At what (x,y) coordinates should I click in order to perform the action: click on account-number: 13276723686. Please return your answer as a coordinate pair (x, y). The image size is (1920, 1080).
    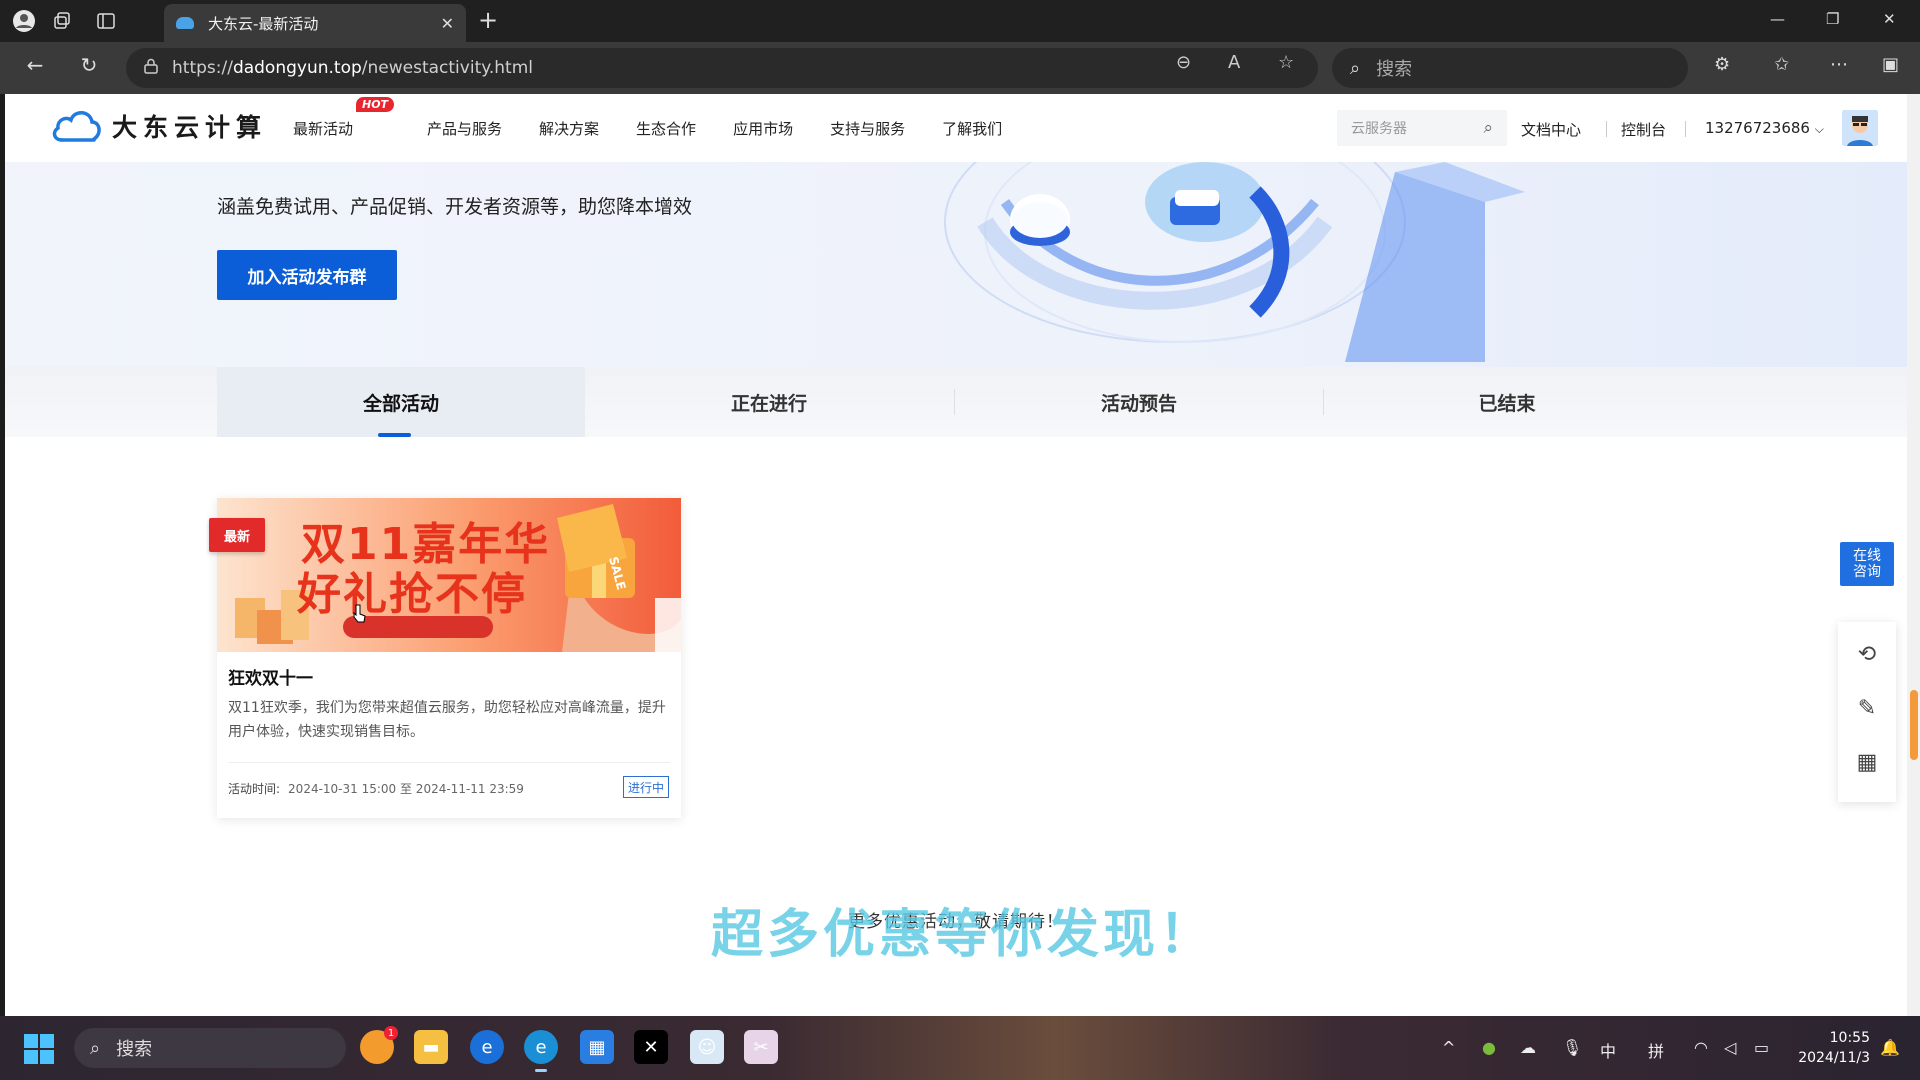
    Looking at the image, I should click on (1757, 128).